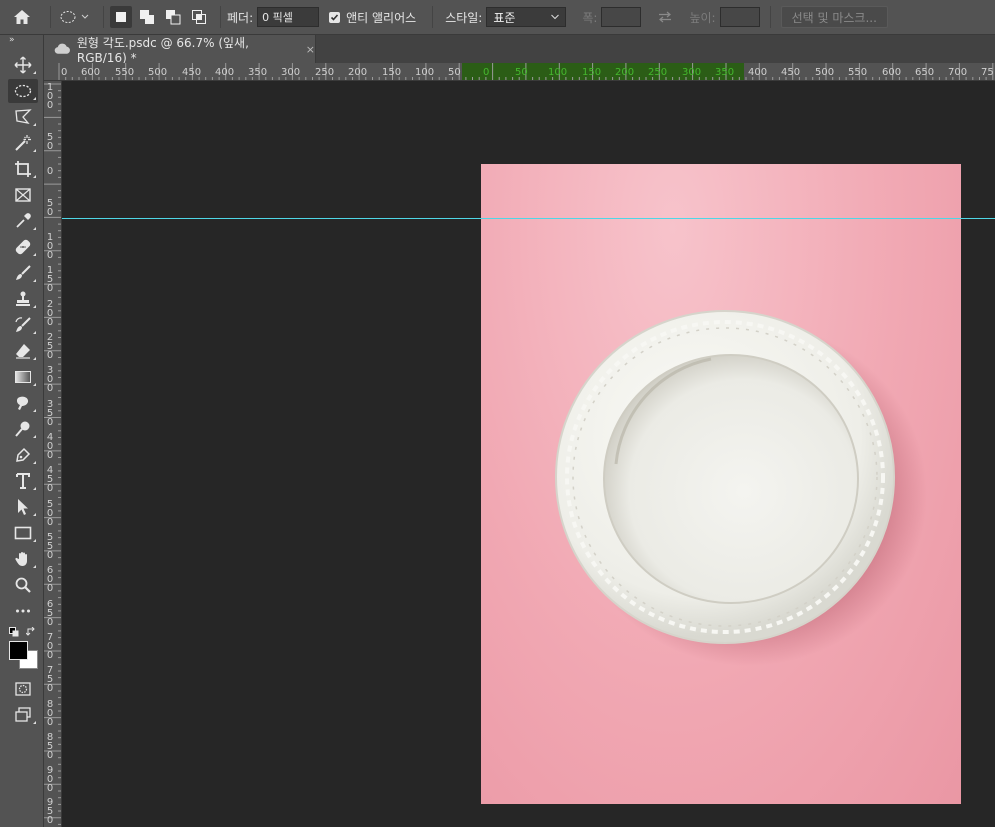 This screenshot has width=995, height=827. I want to click on crop-icon, so click(23, 169).